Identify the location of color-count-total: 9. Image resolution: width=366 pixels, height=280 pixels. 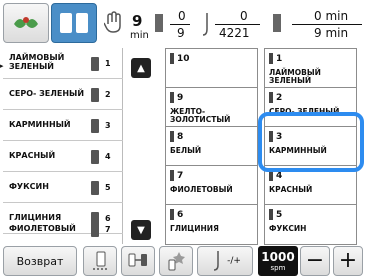
(181, 33).